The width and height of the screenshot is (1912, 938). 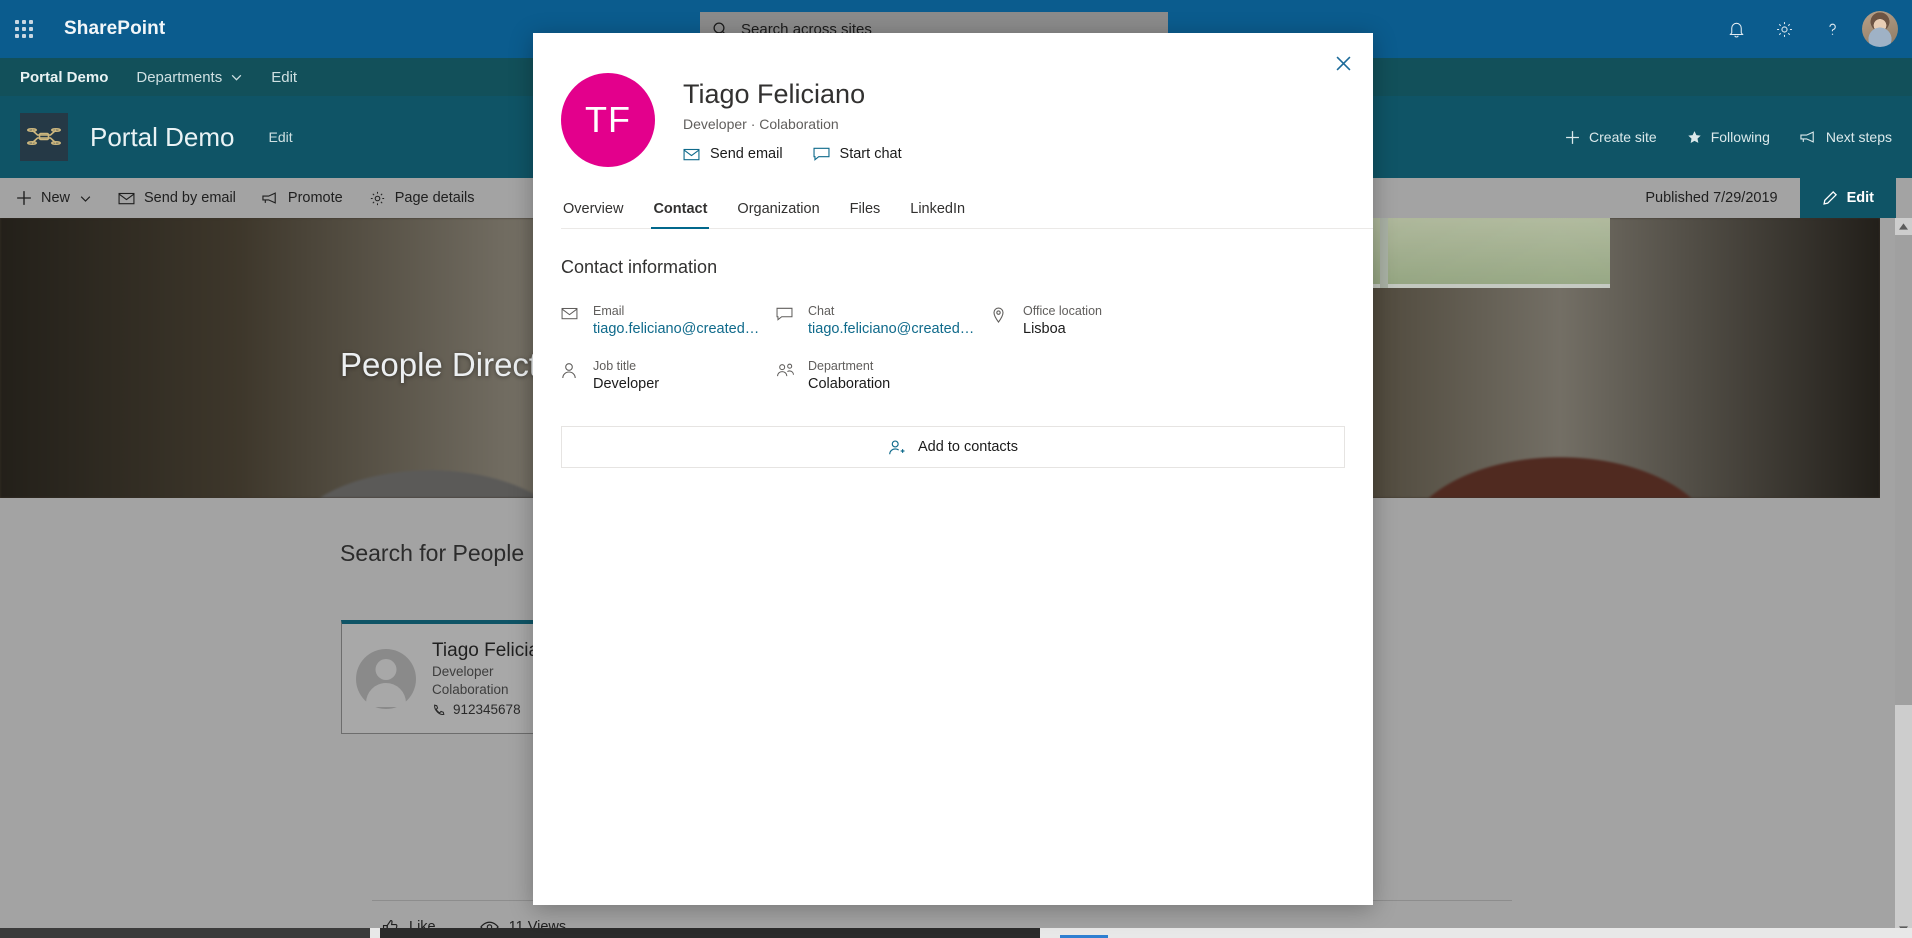 What do you see at coordinates (870, 154) in the screenshot?
I see `start-chat-label: Start chat` at bounding box center [870, 154].